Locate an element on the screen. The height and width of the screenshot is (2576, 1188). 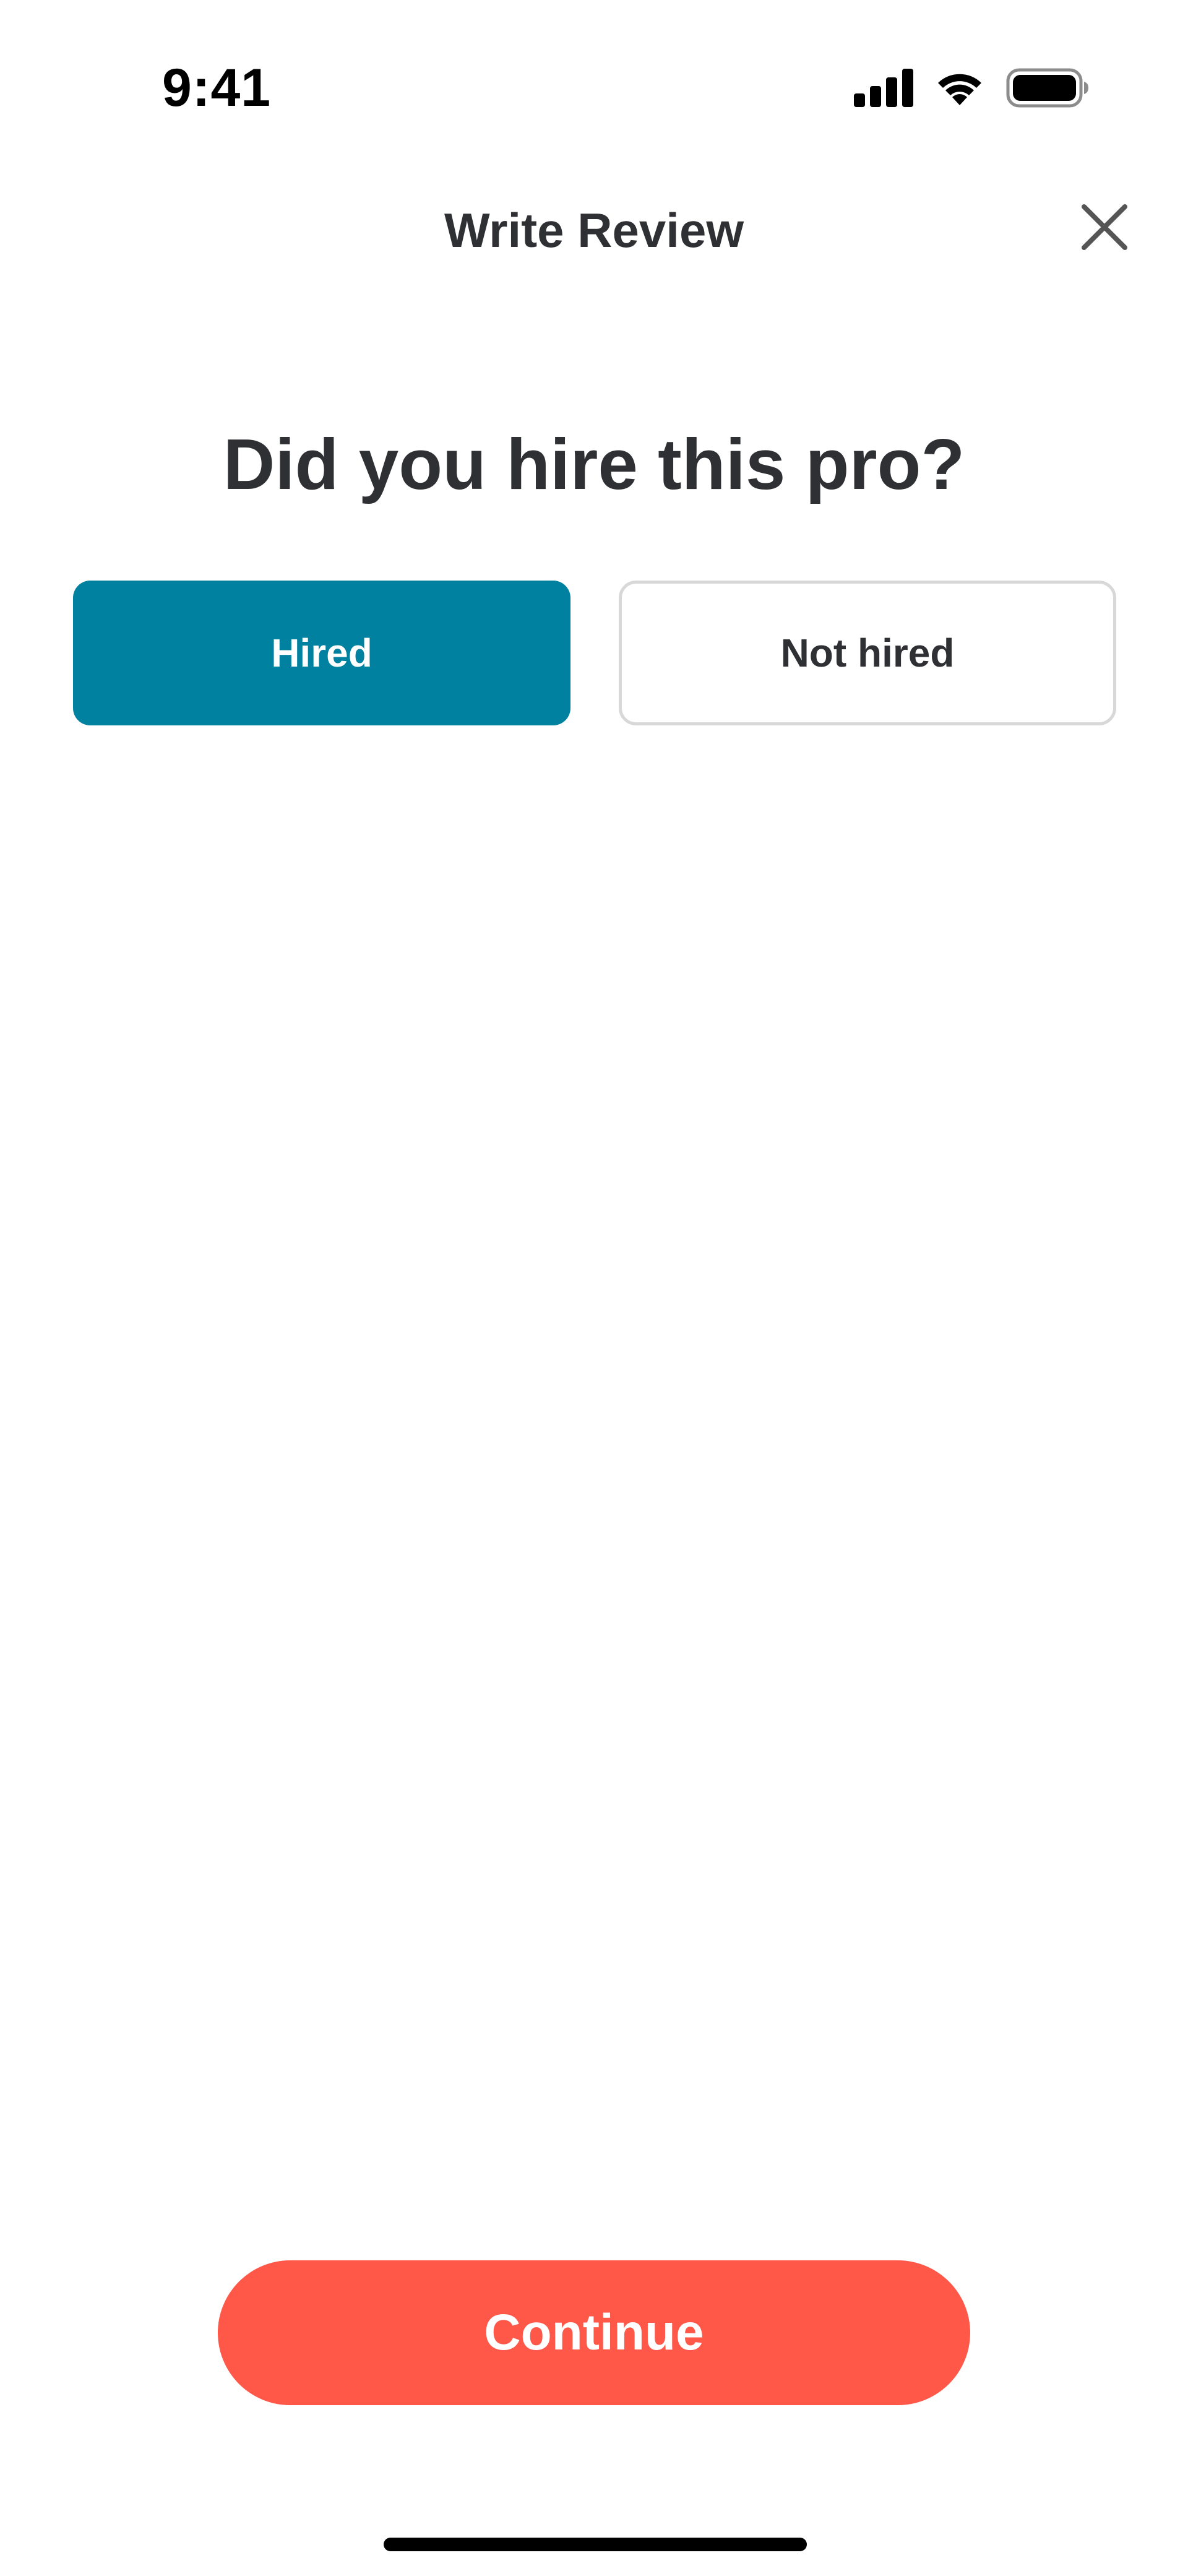
page-title: Write Review is located at coordinates (594, 230).